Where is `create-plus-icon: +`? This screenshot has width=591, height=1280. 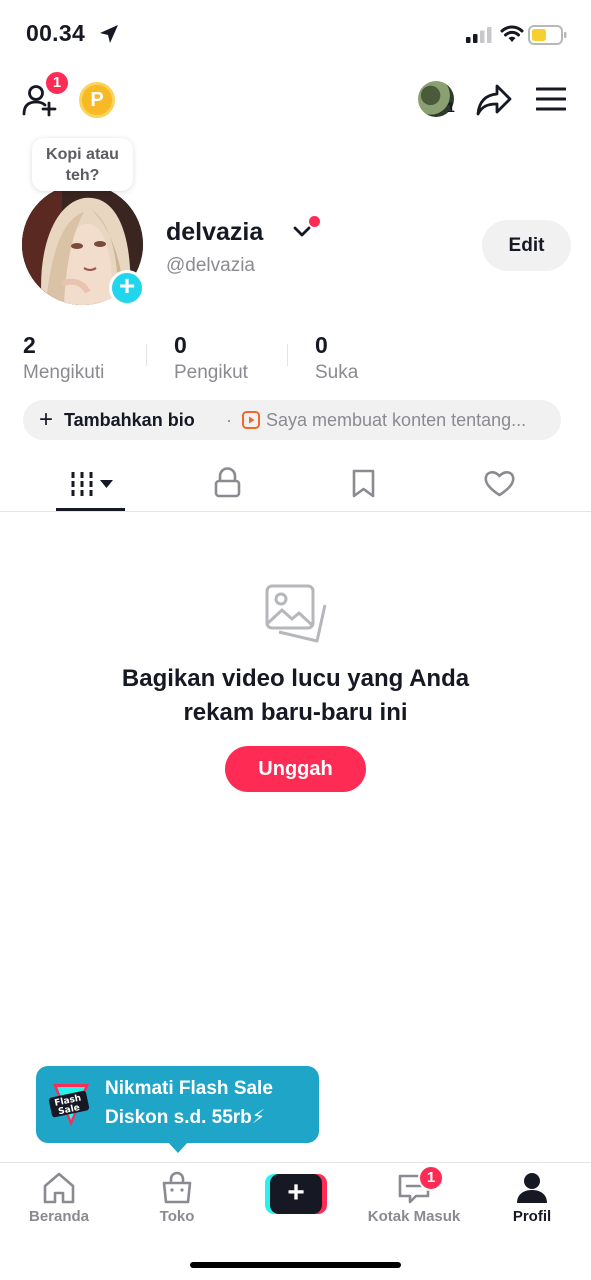 create-plus-icon: + is located at coordinates (296, 1194).